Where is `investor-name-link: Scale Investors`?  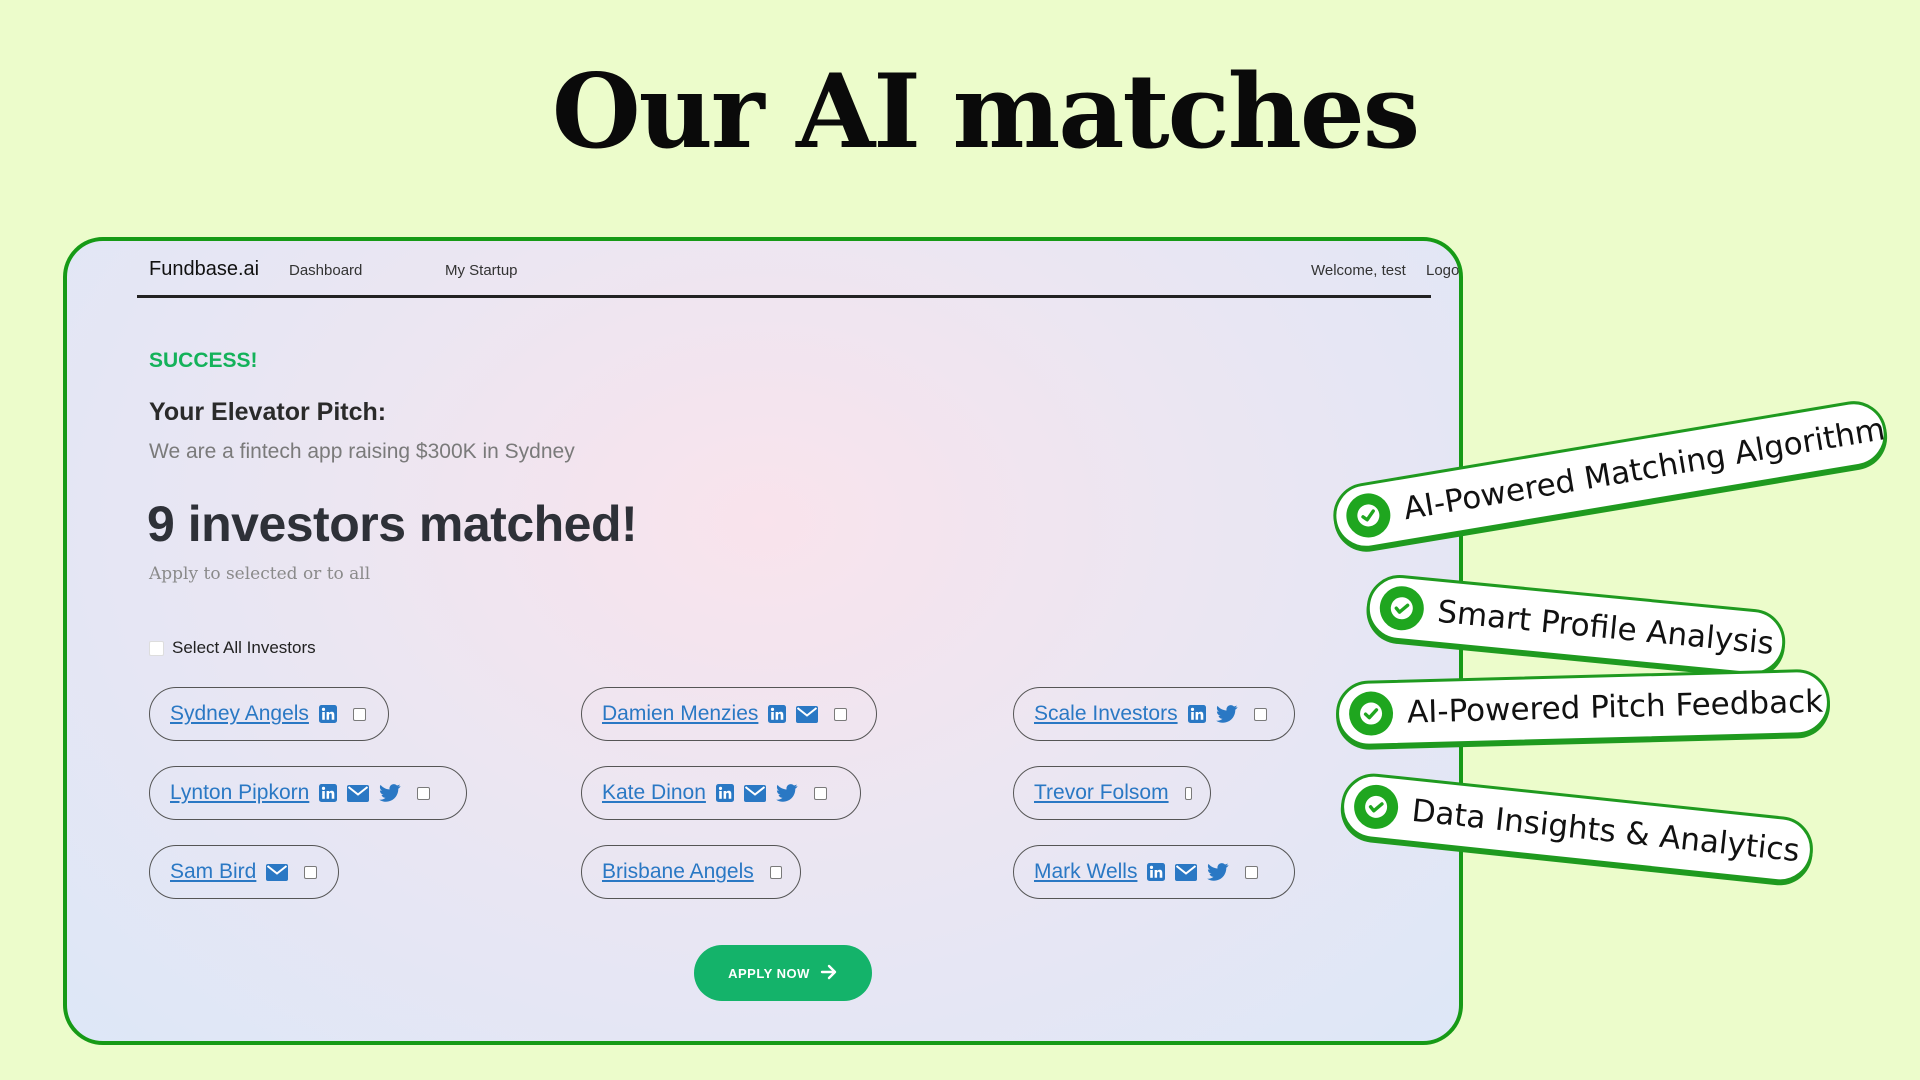 investor-name-link: Scale Investors is located at coordinates (1106, 714).